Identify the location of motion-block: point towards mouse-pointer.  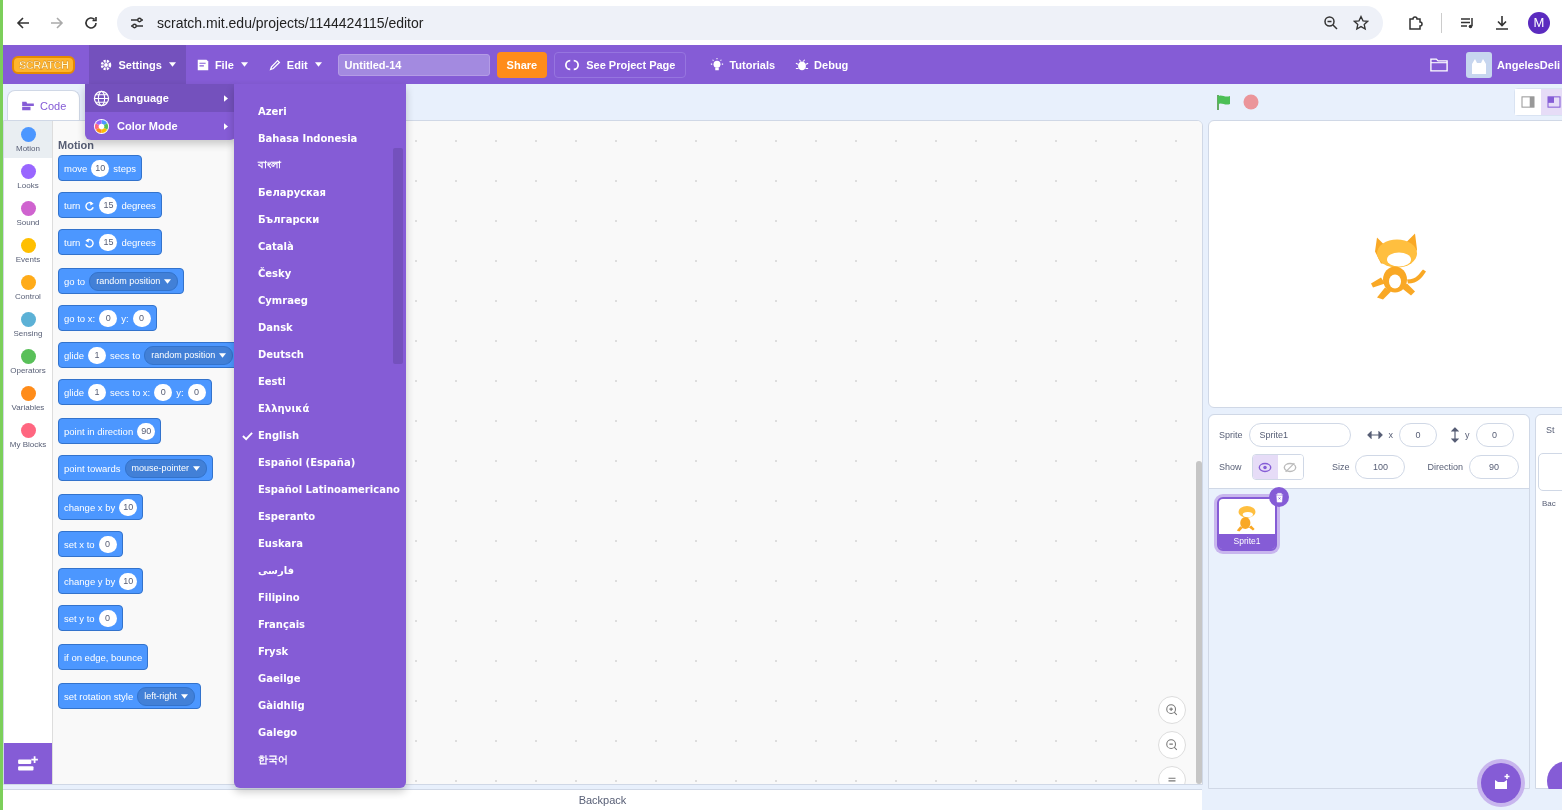
(136, 468).